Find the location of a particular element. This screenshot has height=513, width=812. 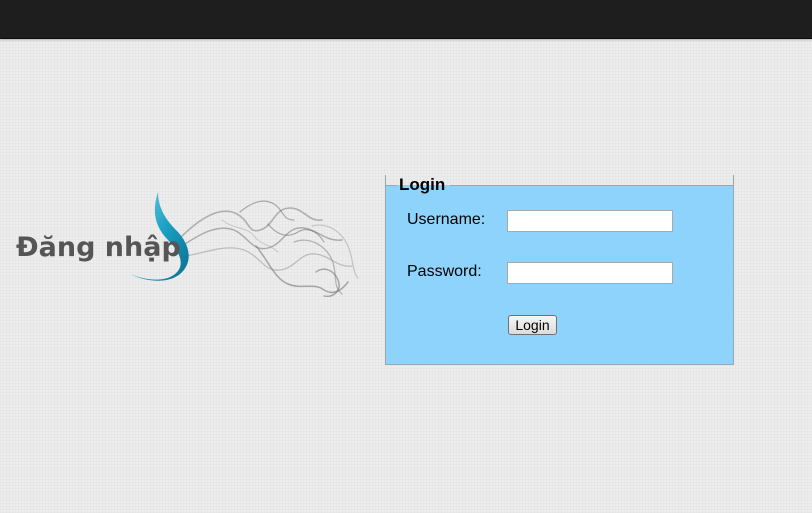

password-label: Password: is located at coordinates (444, 271).